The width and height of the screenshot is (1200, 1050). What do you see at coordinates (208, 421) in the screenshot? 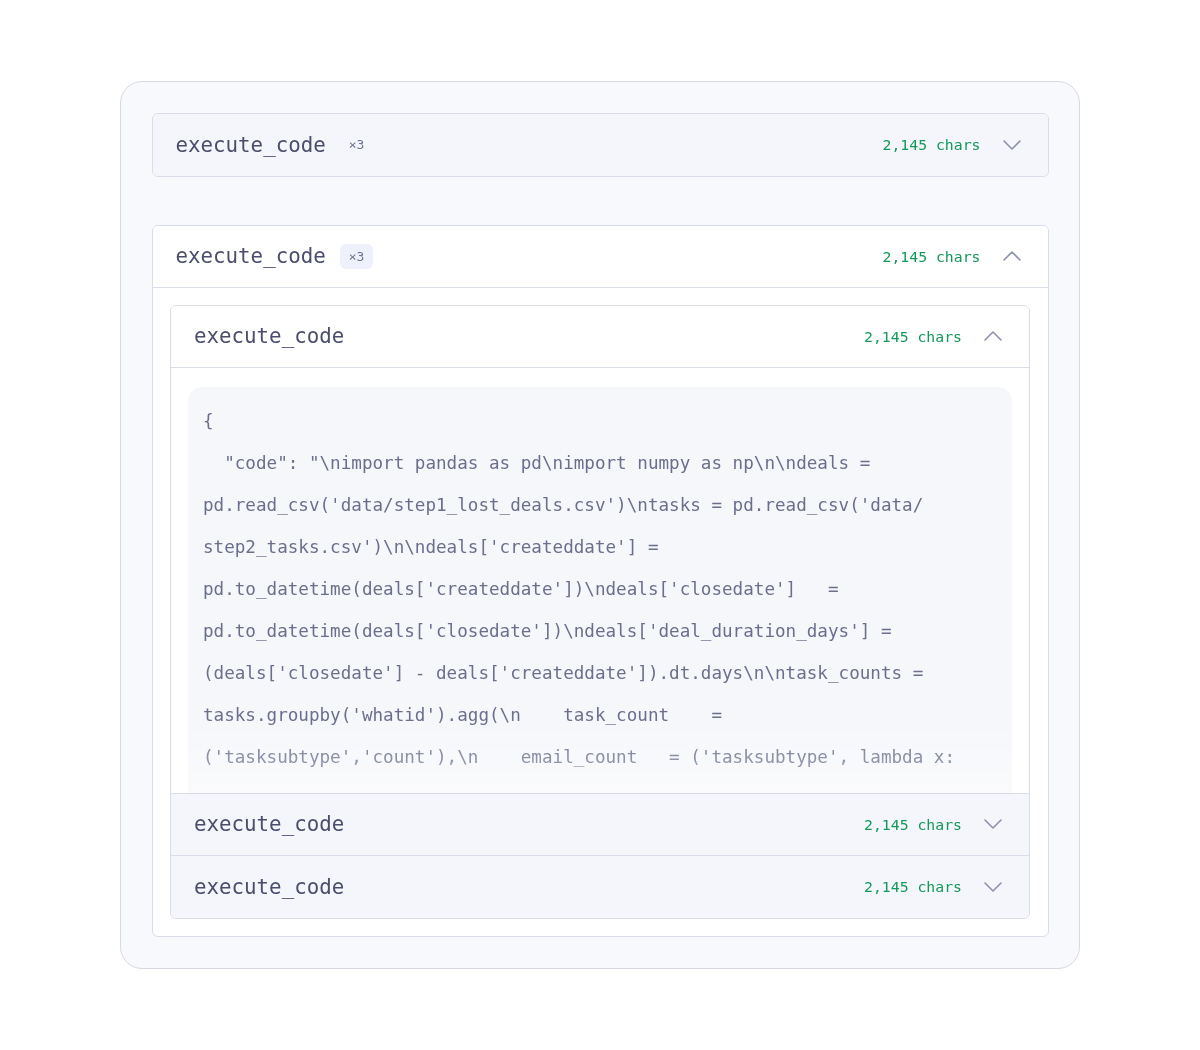
I see `code-line: {` at bounding box center [208, 421].